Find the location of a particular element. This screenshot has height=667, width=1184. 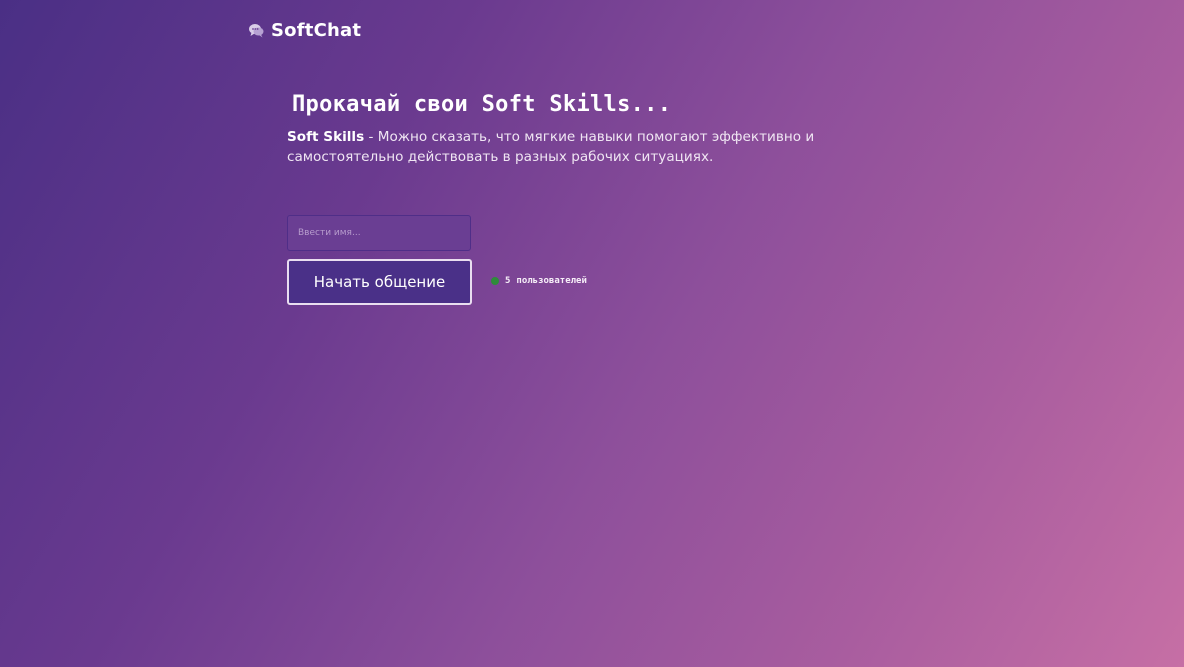

online-users-indicator: 5 пользователей is located at coordinates (539, 281).